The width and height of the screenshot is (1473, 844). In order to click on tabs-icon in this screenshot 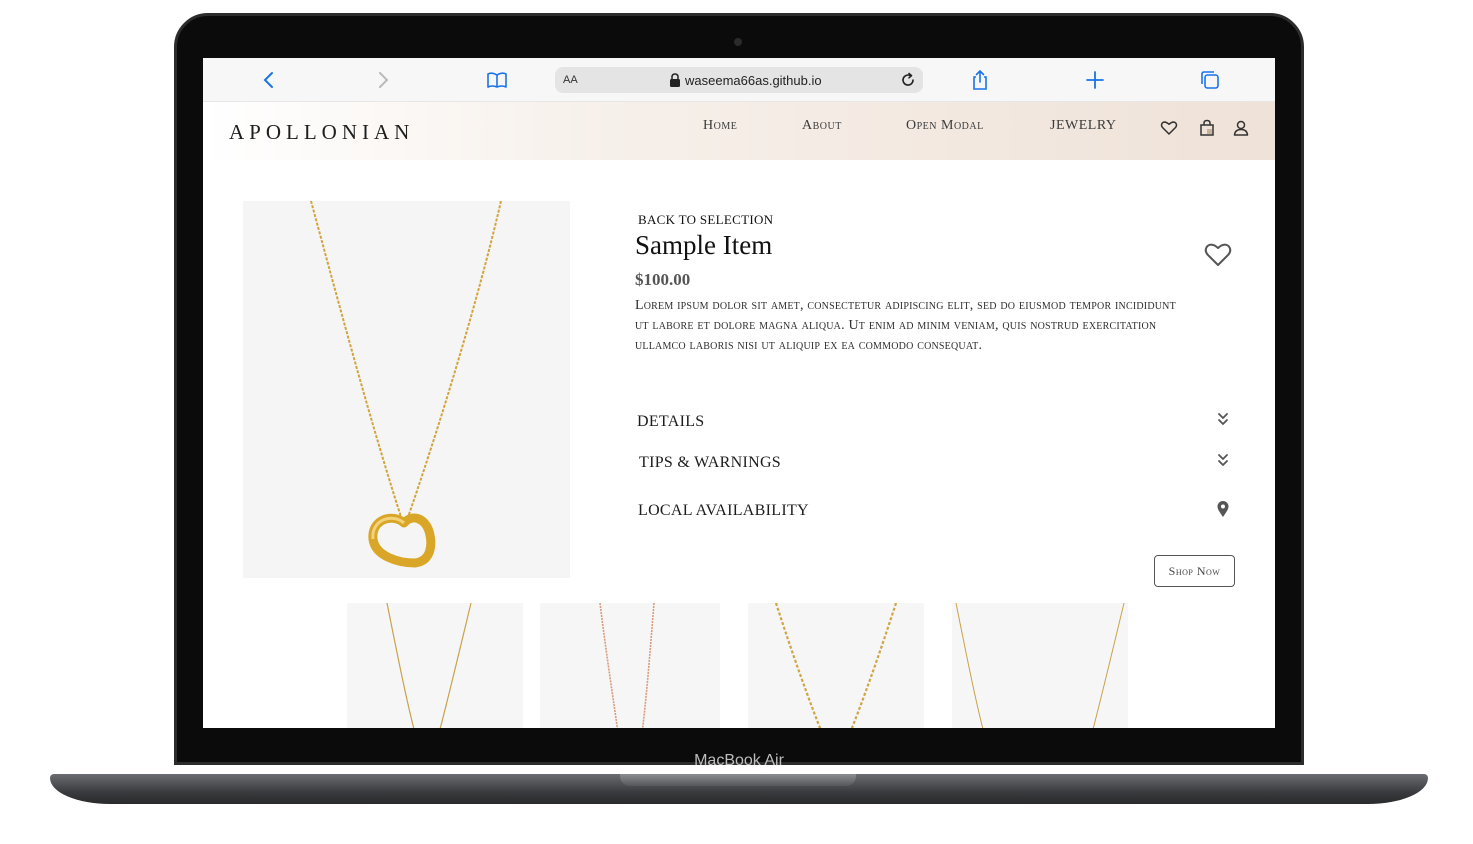, I will do `click(1210, 80)`.